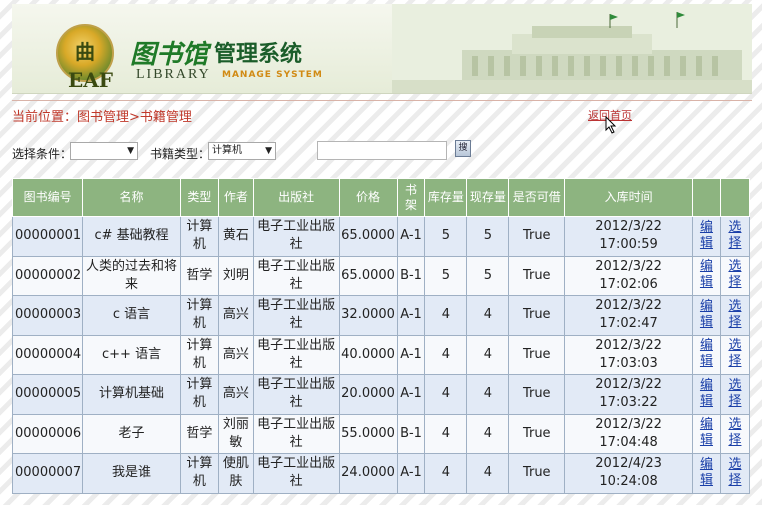 The height and width of the screenshot is (505, 762). I want to click on cell-shelf: B-1, so click(411, 275).